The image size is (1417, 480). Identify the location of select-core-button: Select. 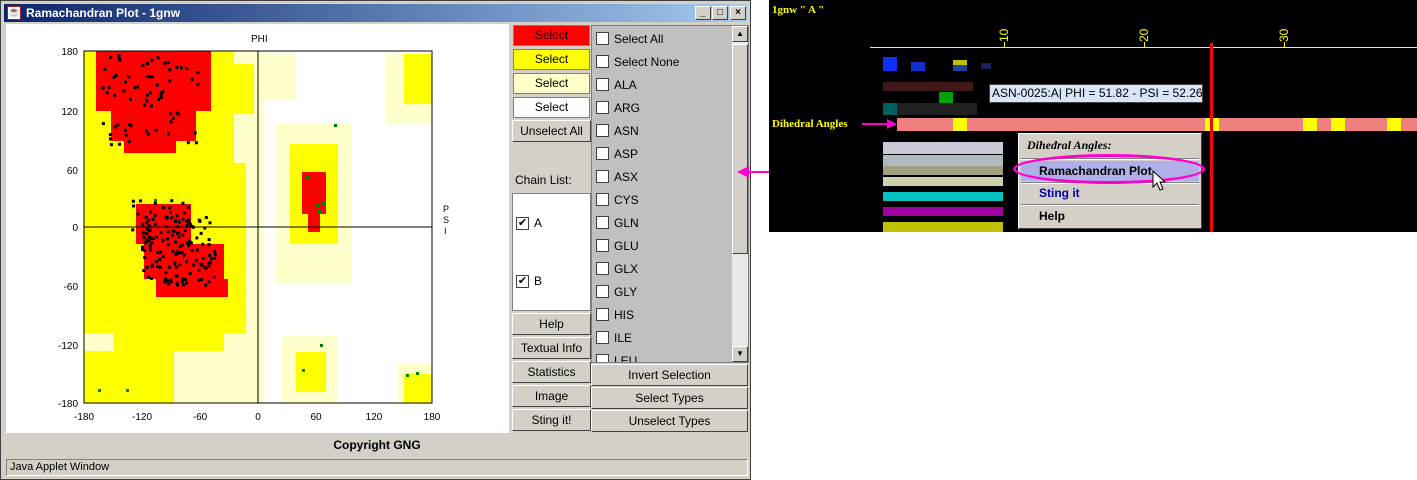
(551, 35).